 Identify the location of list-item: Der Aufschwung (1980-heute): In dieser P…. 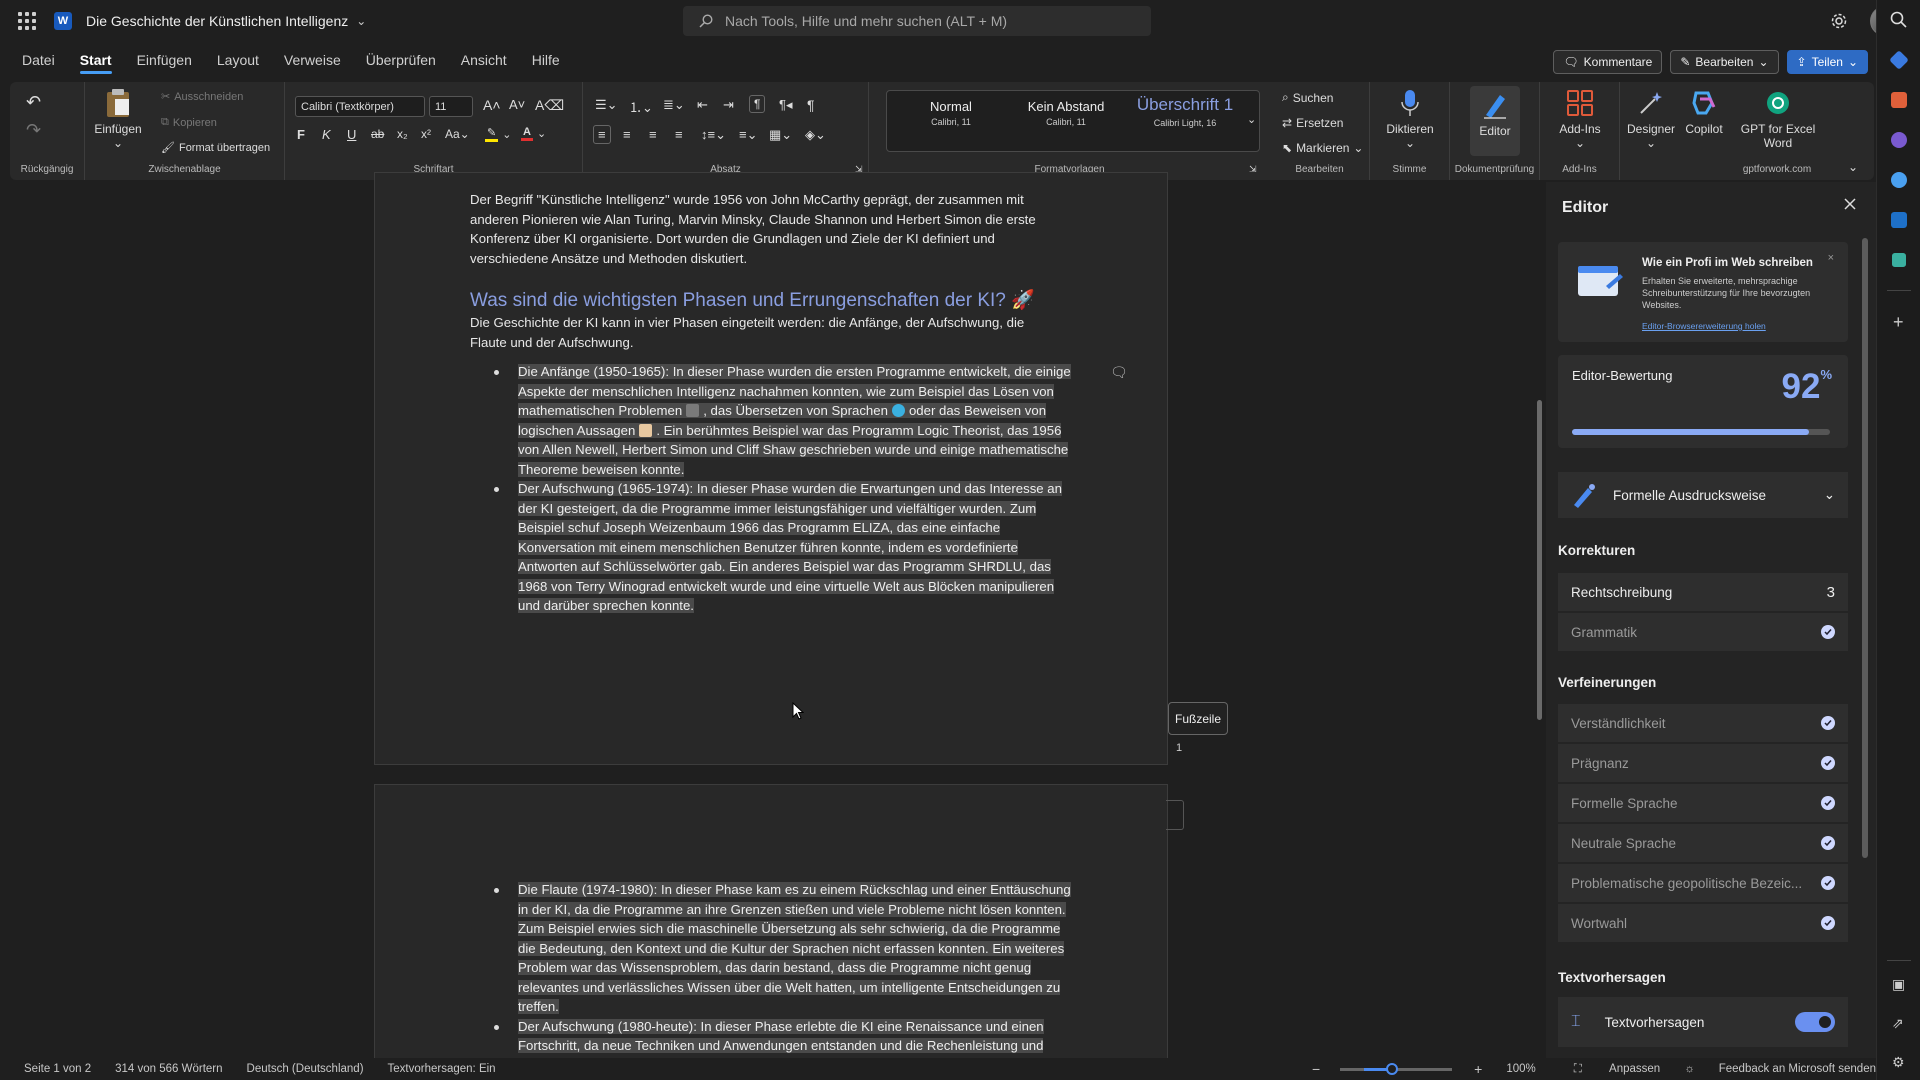
(784, 1036).